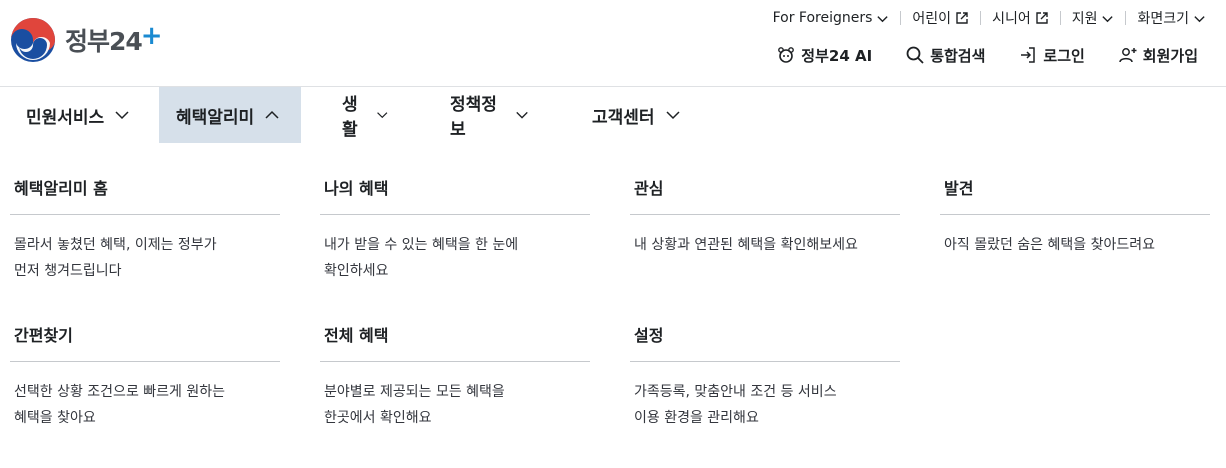 This screenshot has width=1226, height=468. What do you see at coordinates (145, 189) in the screenshot?
I see `submenu-link-benefit-home: 혜택알리미 홈` at bounding box center [145, 189].